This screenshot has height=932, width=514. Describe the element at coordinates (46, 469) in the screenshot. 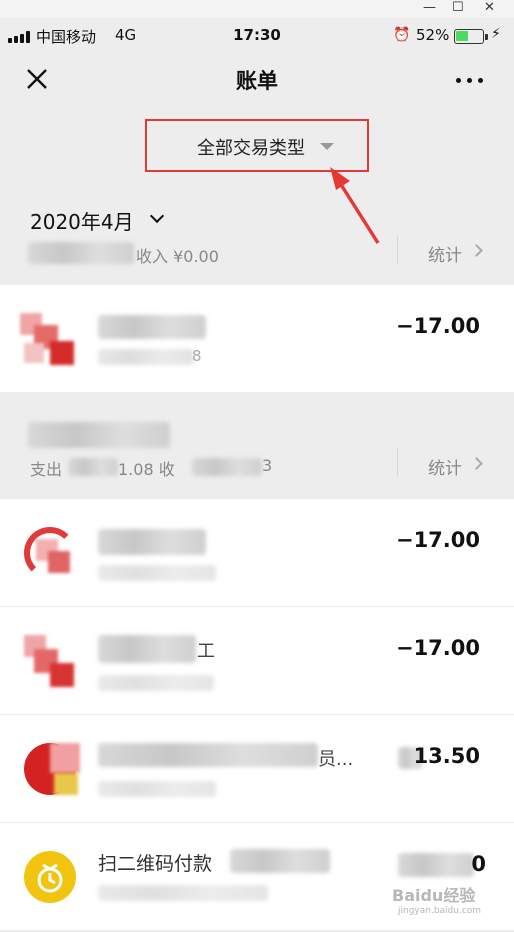

I see `expense-label: 支出` at that location.